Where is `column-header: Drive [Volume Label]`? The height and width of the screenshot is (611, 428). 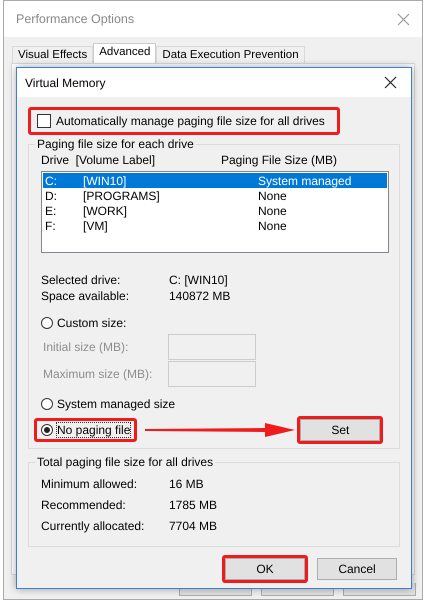
column-header: Drive [Volume Label] is located at coordinates (98, 160).